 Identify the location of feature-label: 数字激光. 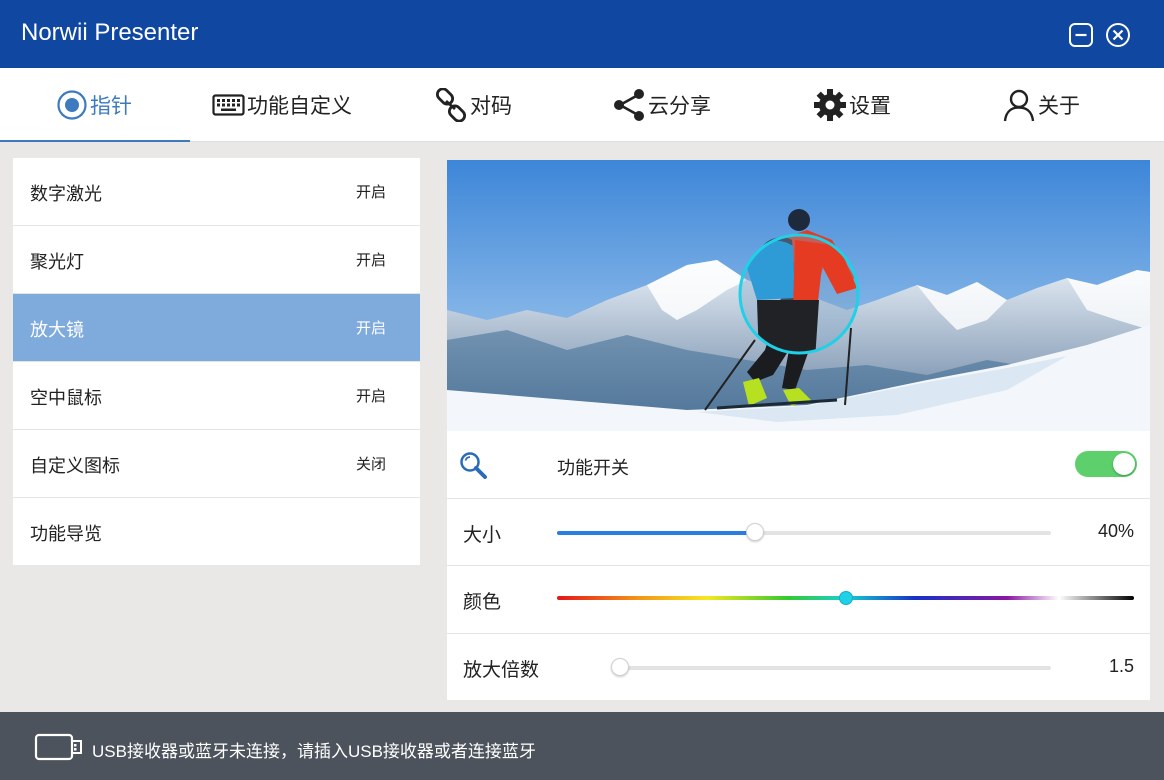
(66, 194).